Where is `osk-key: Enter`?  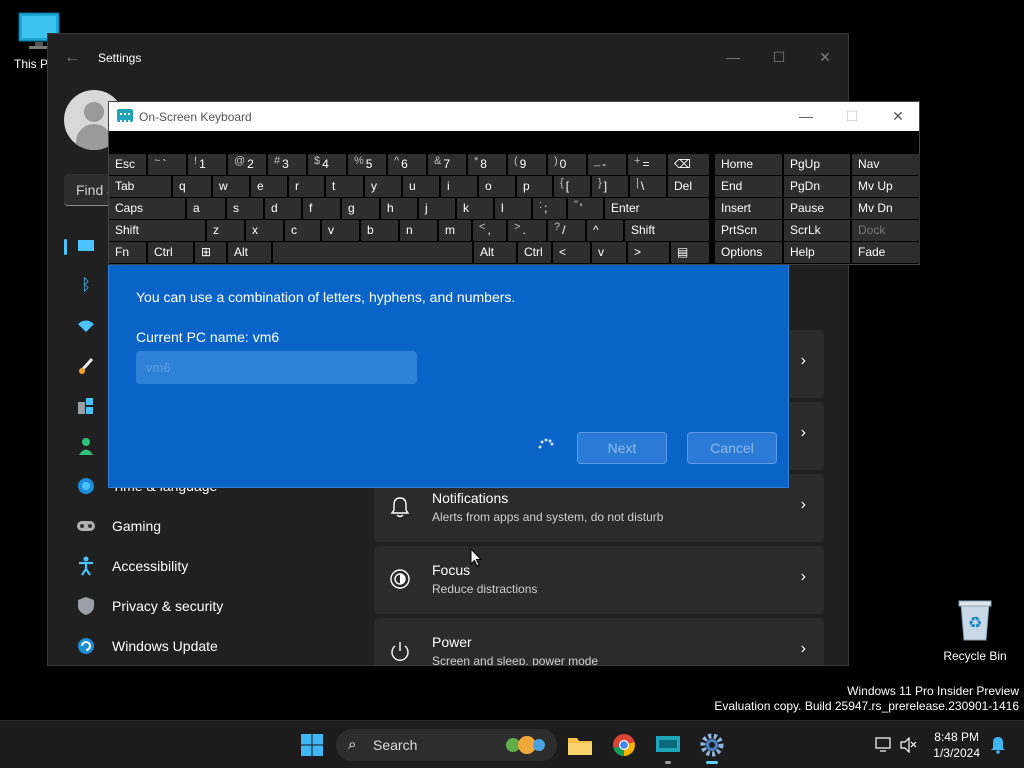
osk-key: Enter is located at coordinates (657, 208).